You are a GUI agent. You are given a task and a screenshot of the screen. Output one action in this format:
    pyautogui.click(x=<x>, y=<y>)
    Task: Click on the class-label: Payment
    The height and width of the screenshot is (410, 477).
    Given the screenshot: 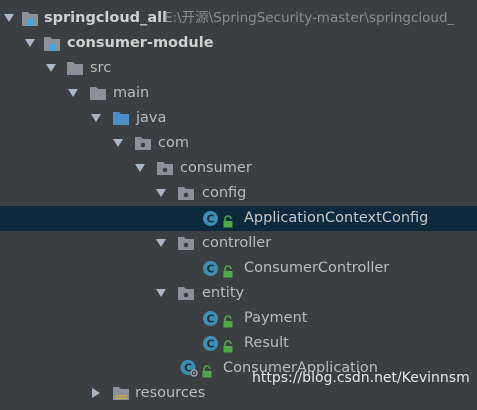 What is the action you would take?
    pyautogui.click(x=276, y=318)
    